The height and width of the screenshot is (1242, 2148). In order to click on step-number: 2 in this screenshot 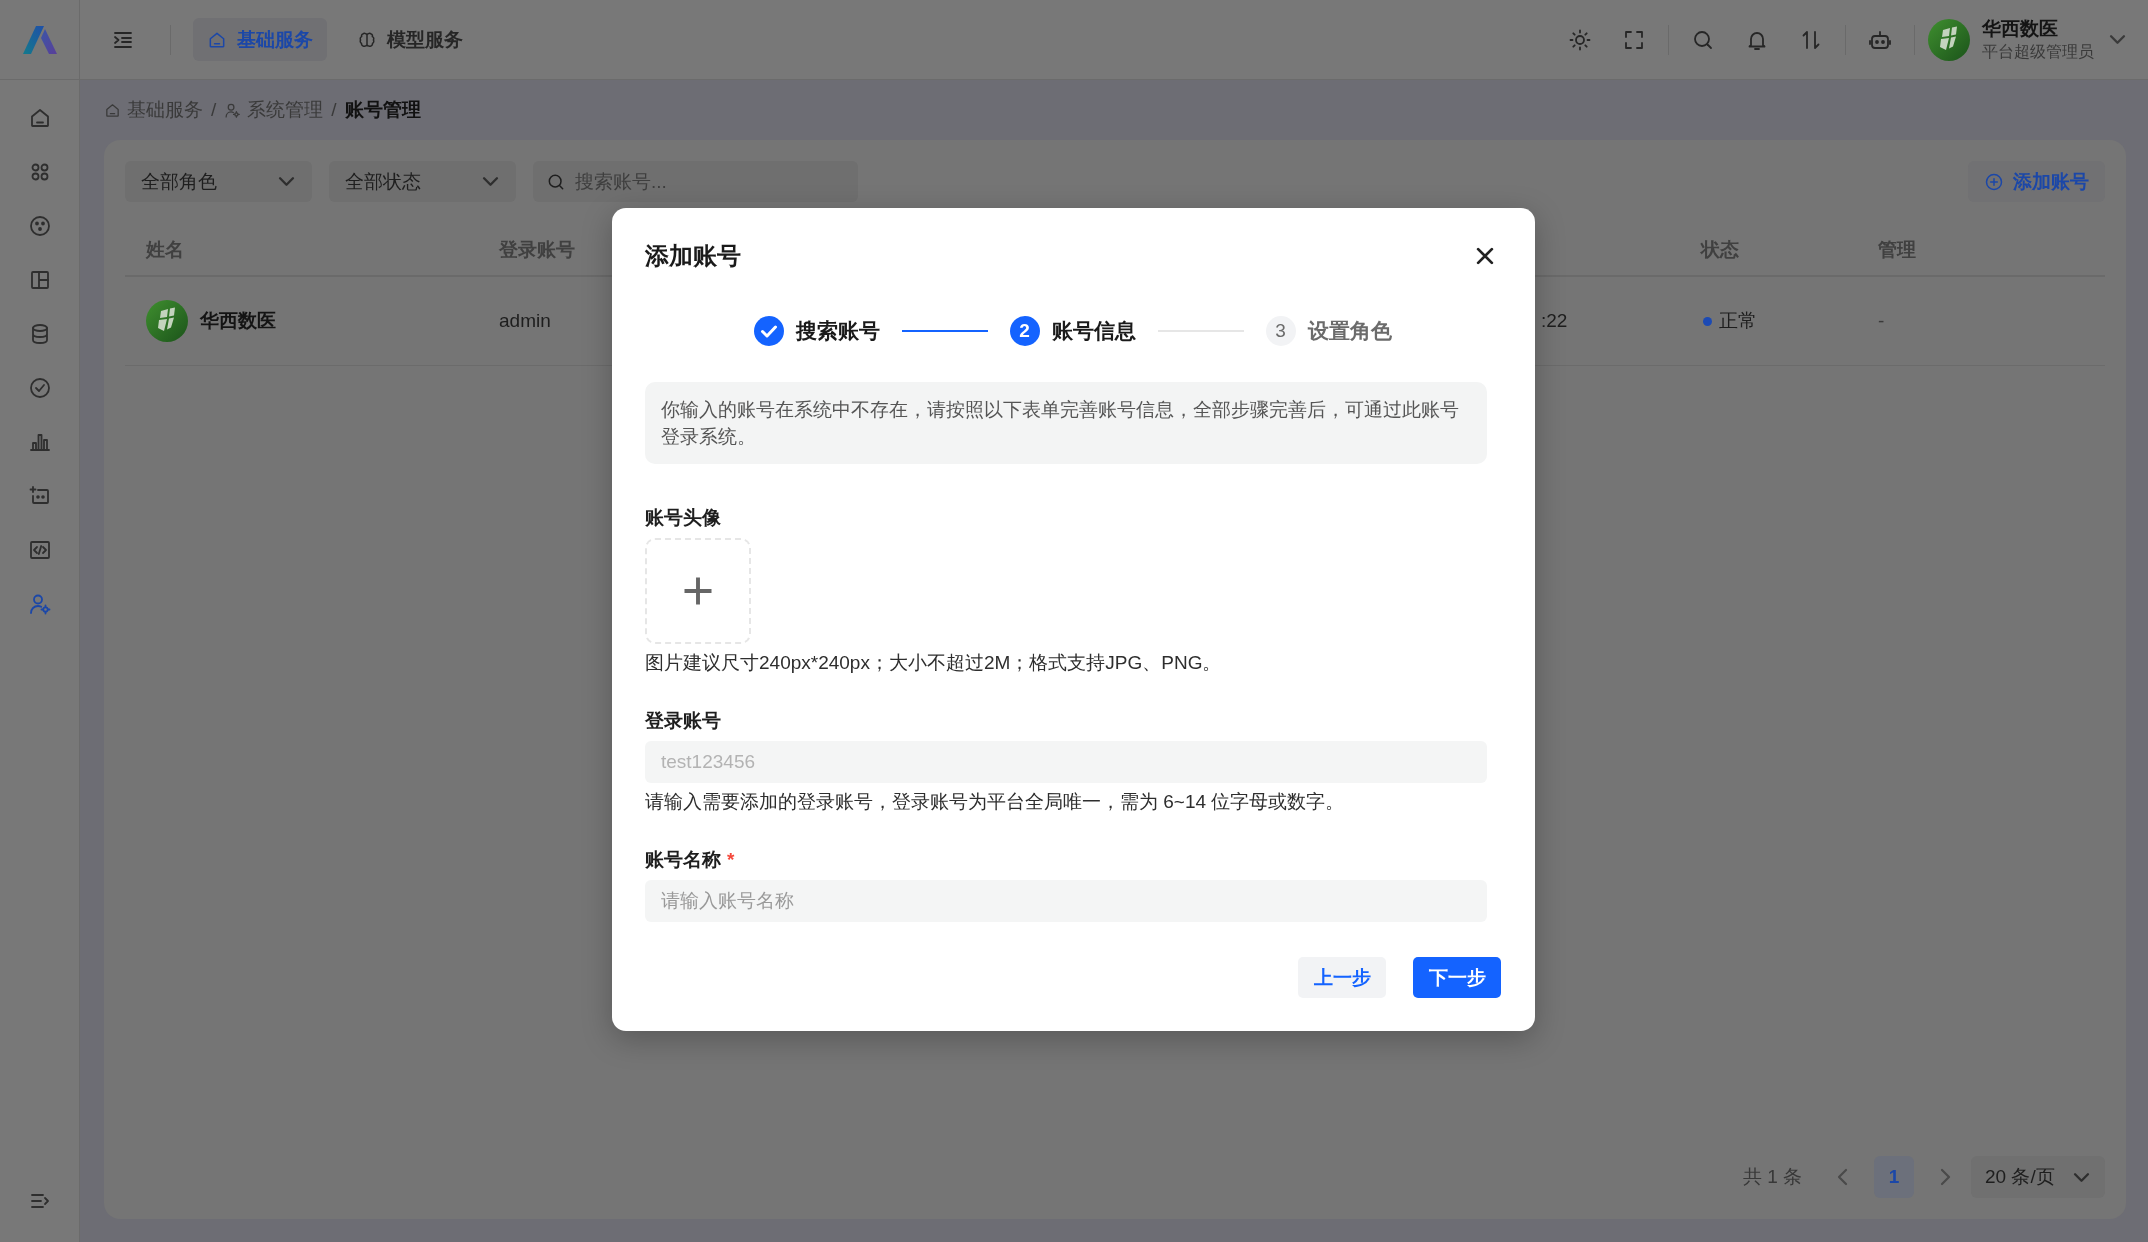, I will do `click(1024, 331)`.